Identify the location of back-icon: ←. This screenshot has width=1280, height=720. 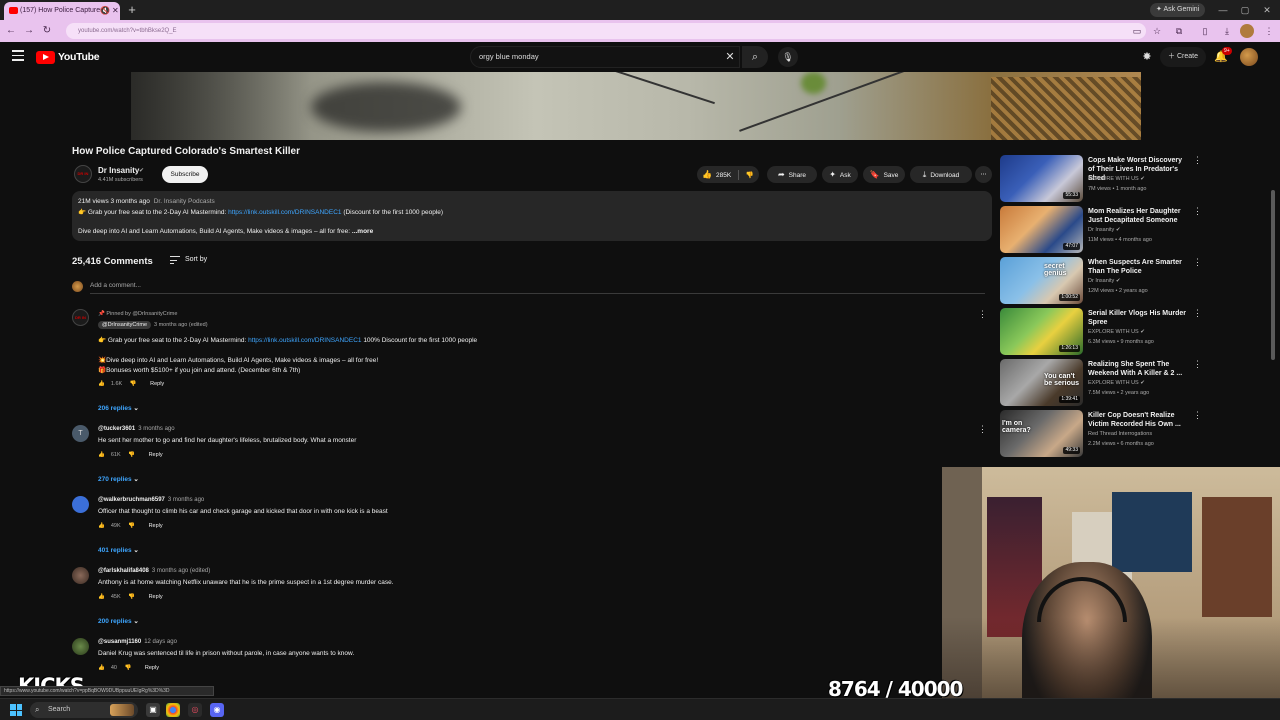
(11, 31).